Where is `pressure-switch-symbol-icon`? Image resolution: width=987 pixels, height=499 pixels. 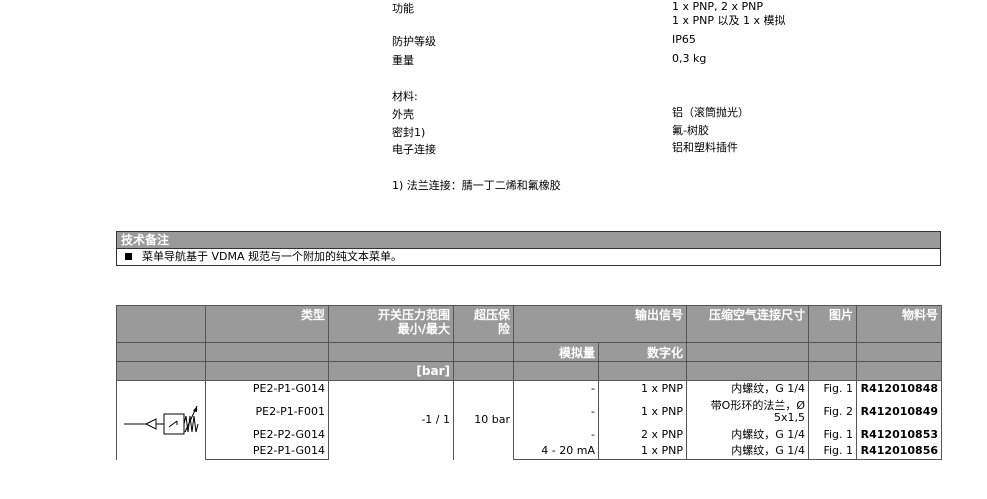 pressure-switch-symbol-icon is located at coordinates (161, 420).